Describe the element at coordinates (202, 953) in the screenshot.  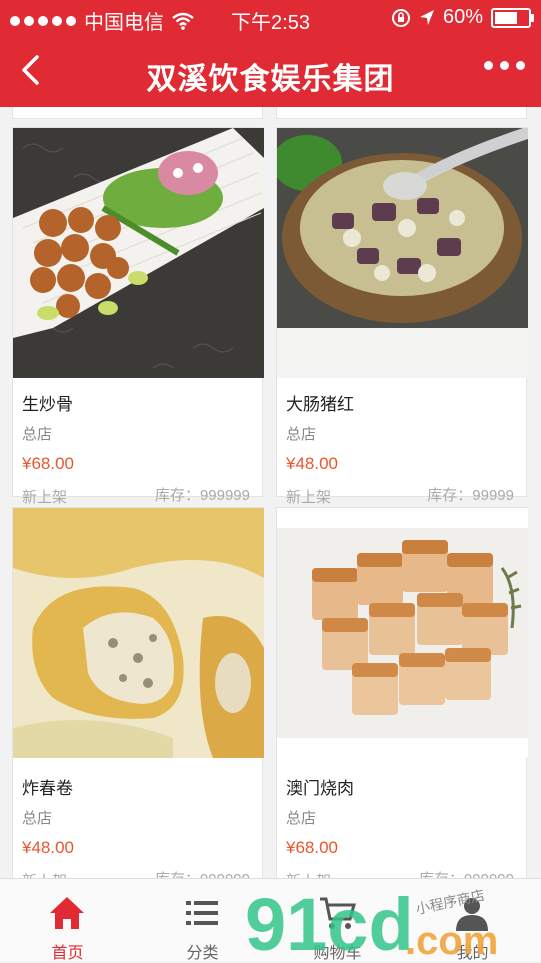
I see `tab-label: 分类` at that location.